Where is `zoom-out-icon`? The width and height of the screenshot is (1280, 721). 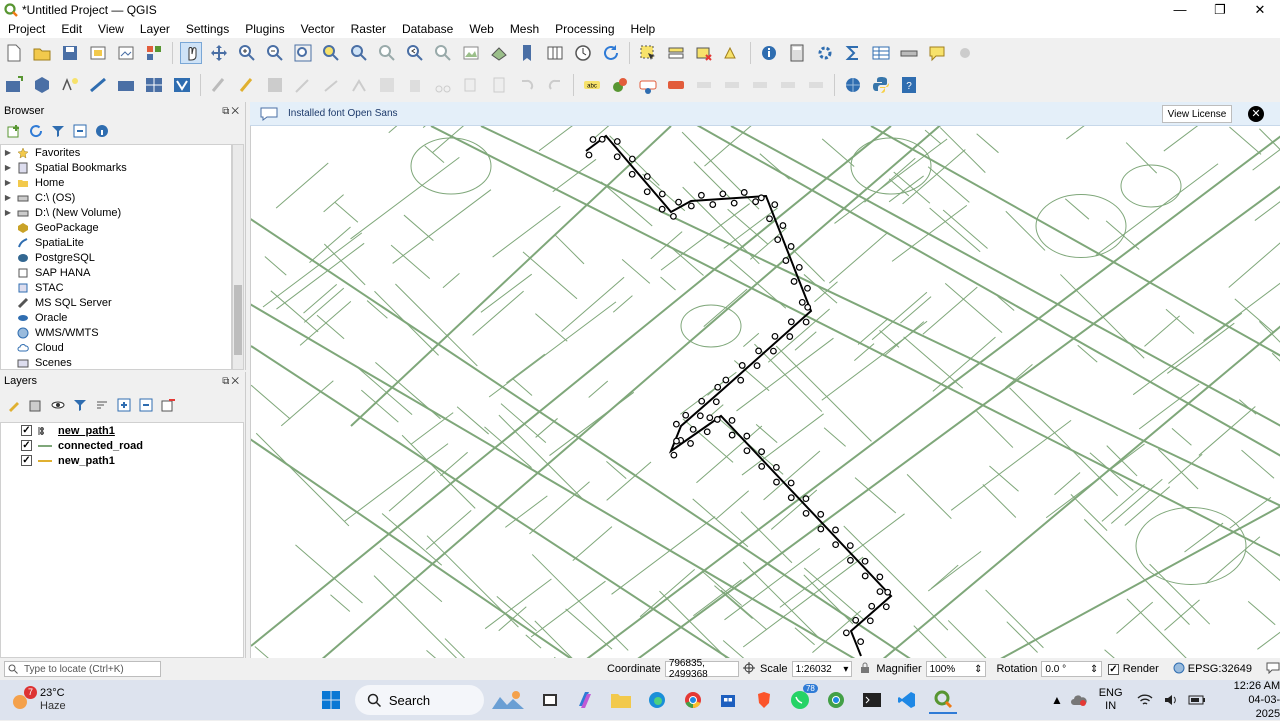
zoom-out-icon is located at coordinates (275, 53).